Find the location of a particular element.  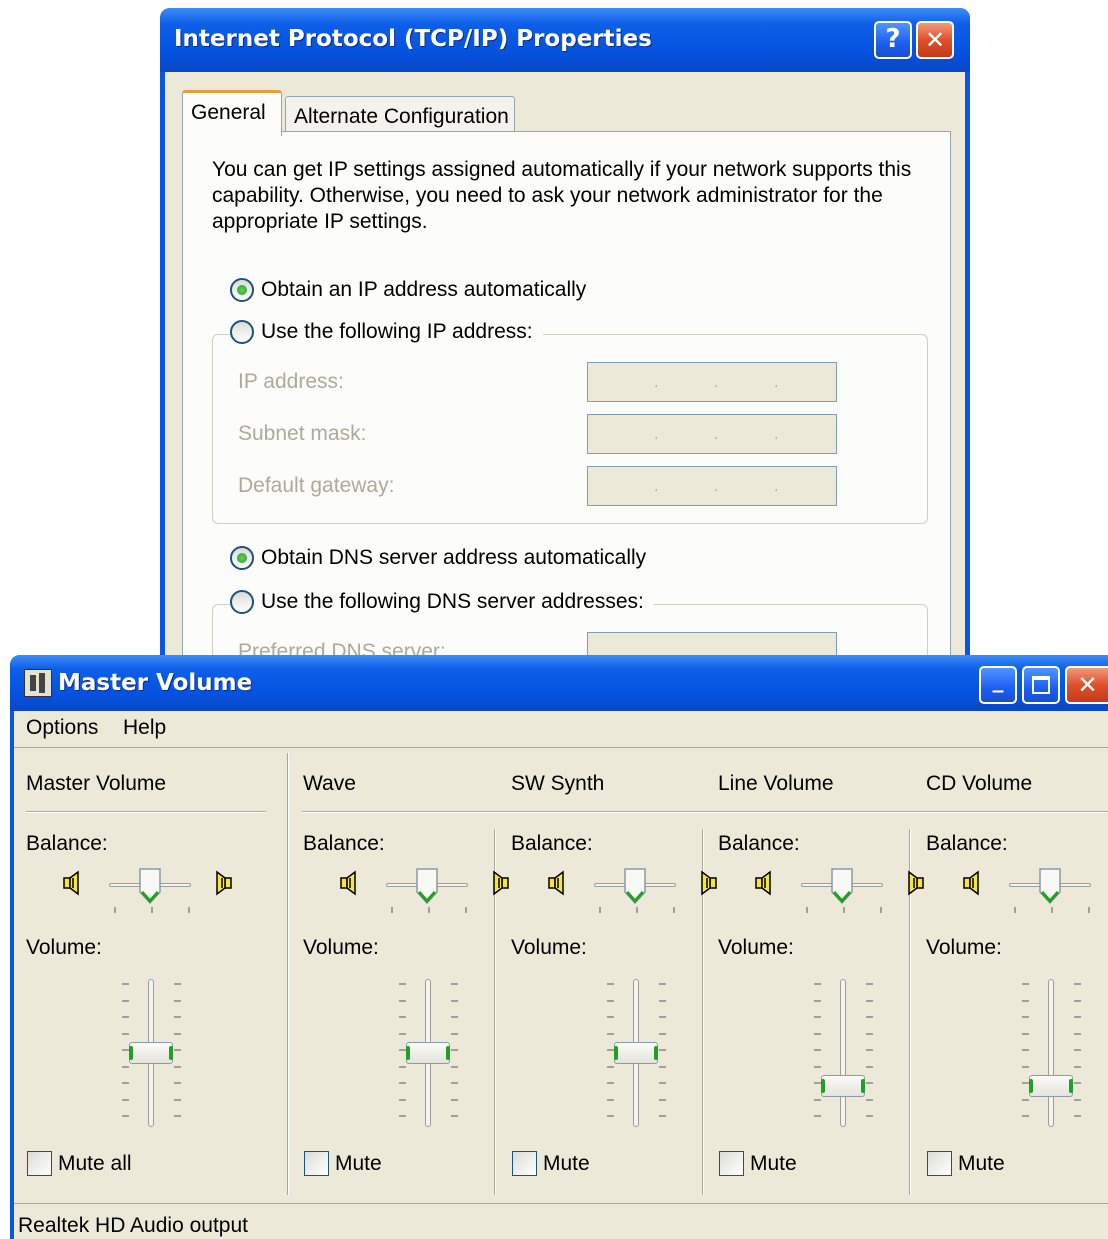

maximize-icon is located at coordinates (1041, 685).